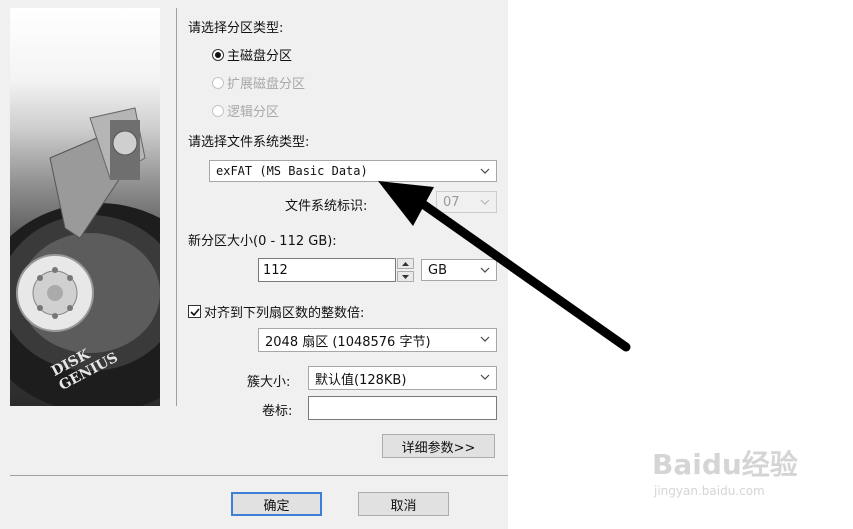 This screenshot has height=529, width=853. I want to click on volume-label-input, so click(402, 408).